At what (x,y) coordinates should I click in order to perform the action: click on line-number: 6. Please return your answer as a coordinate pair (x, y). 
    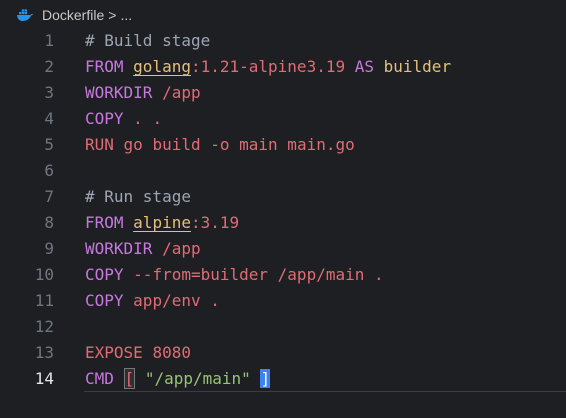
    Looking at the image, I should click on (49, 170).